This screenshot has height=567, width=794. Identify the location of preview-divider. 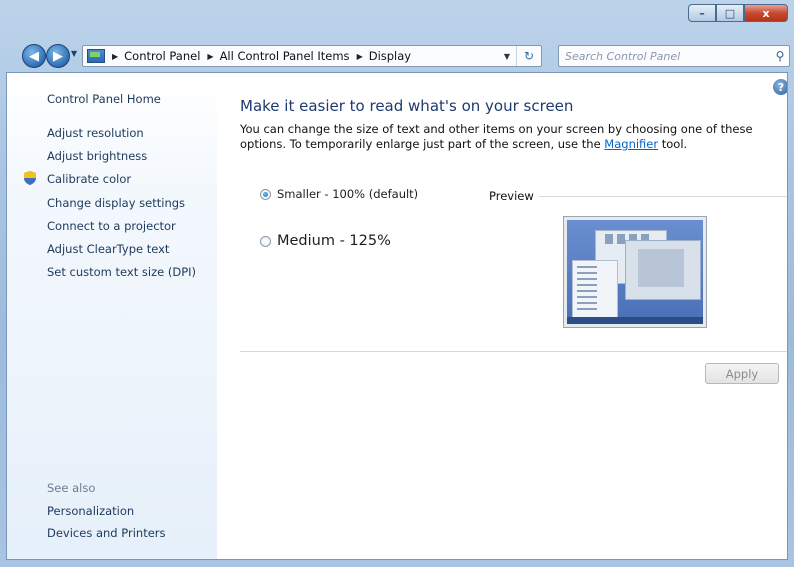
(663, 196).